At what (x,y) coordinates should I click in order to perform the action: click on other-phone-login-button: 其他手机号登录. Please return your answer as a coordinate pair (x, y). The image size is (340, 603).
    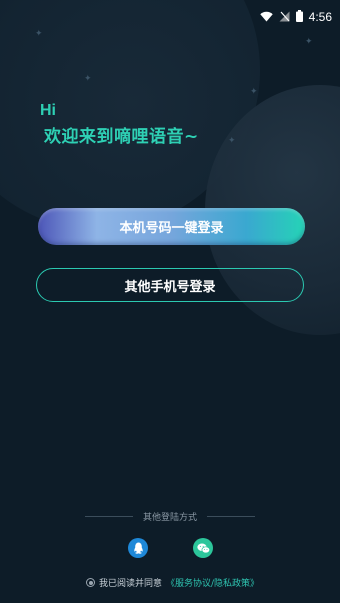
    Looking at the image, I should click on (170, 285).